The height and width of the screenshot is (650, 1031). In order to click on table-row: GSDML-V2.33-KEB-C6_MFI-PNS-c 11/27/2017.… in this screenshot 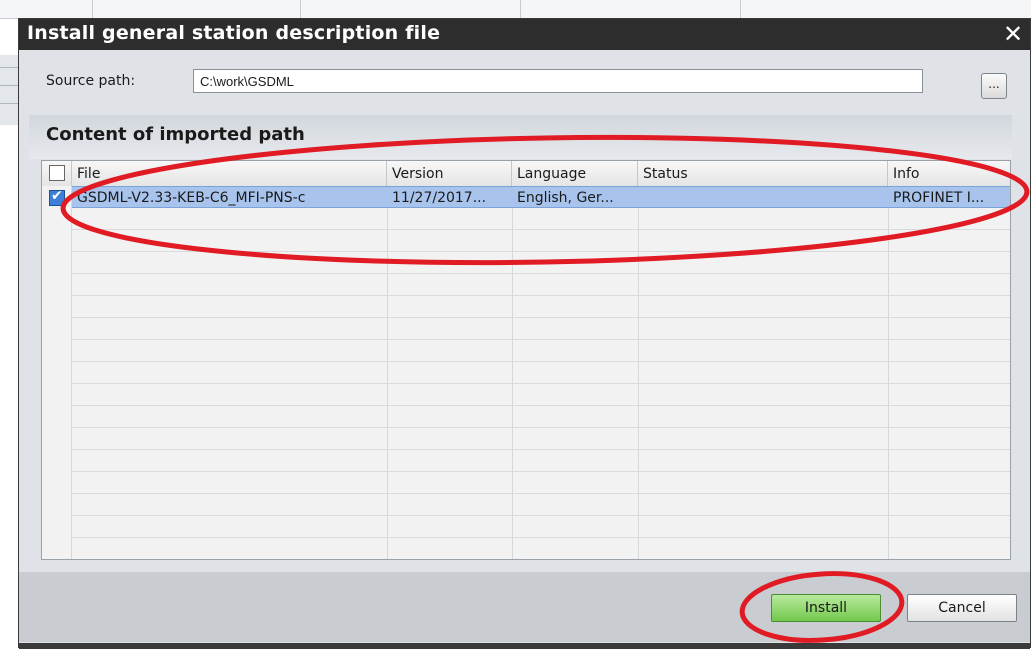, I will do `click(541, 197)`.